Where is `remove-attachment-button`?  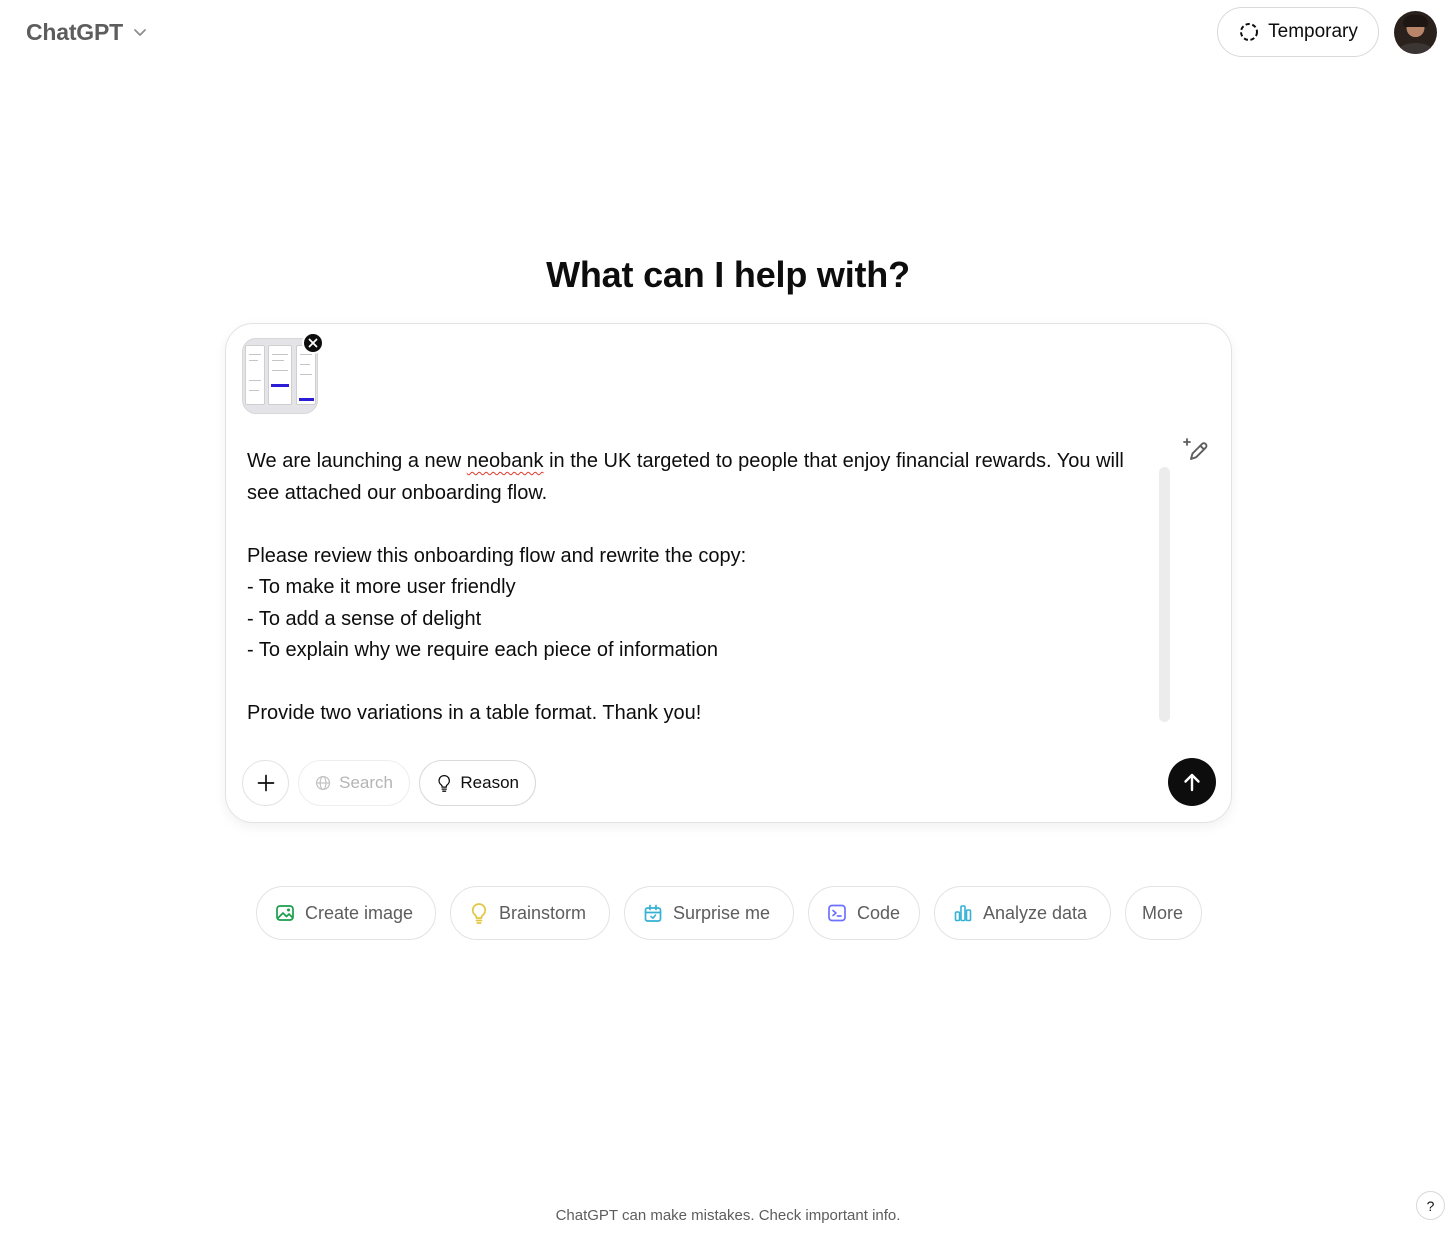
remove-attachment-button is located at coordinates (313, 343).